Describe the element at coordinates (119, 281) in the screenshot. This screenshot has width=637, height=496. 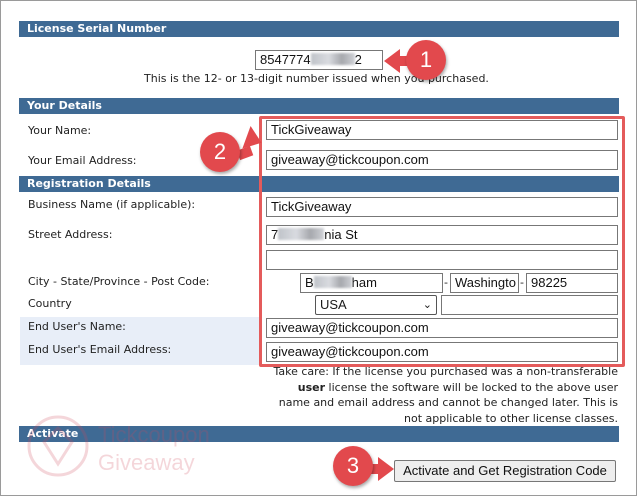
I see `city-state-postcode-label: City - State/Province - Post Code:` at that location.